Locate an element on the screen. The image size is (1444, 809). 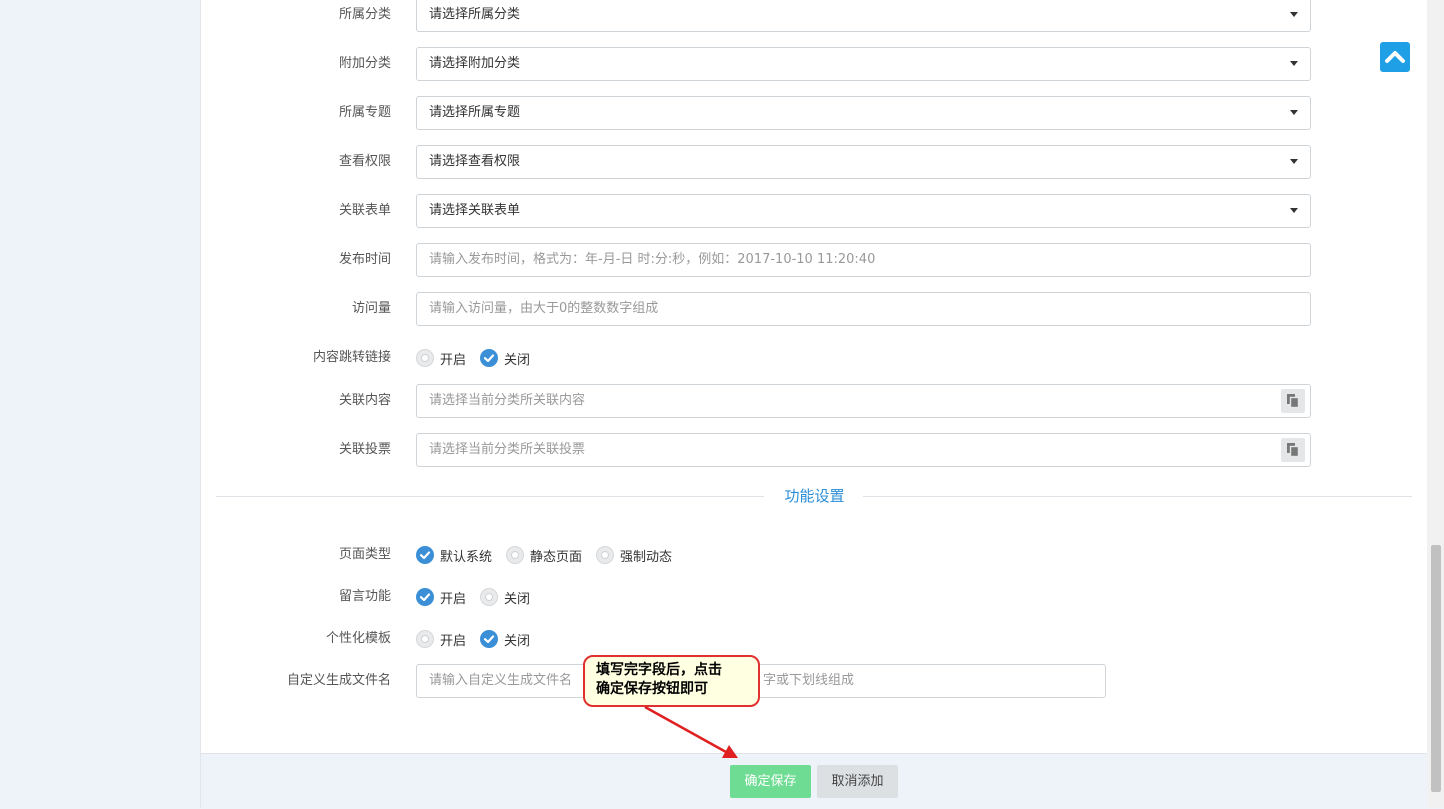
page-type-row: 页面类型 默认系统 静态页面 强制动态 is located at coordinates (814, 555).